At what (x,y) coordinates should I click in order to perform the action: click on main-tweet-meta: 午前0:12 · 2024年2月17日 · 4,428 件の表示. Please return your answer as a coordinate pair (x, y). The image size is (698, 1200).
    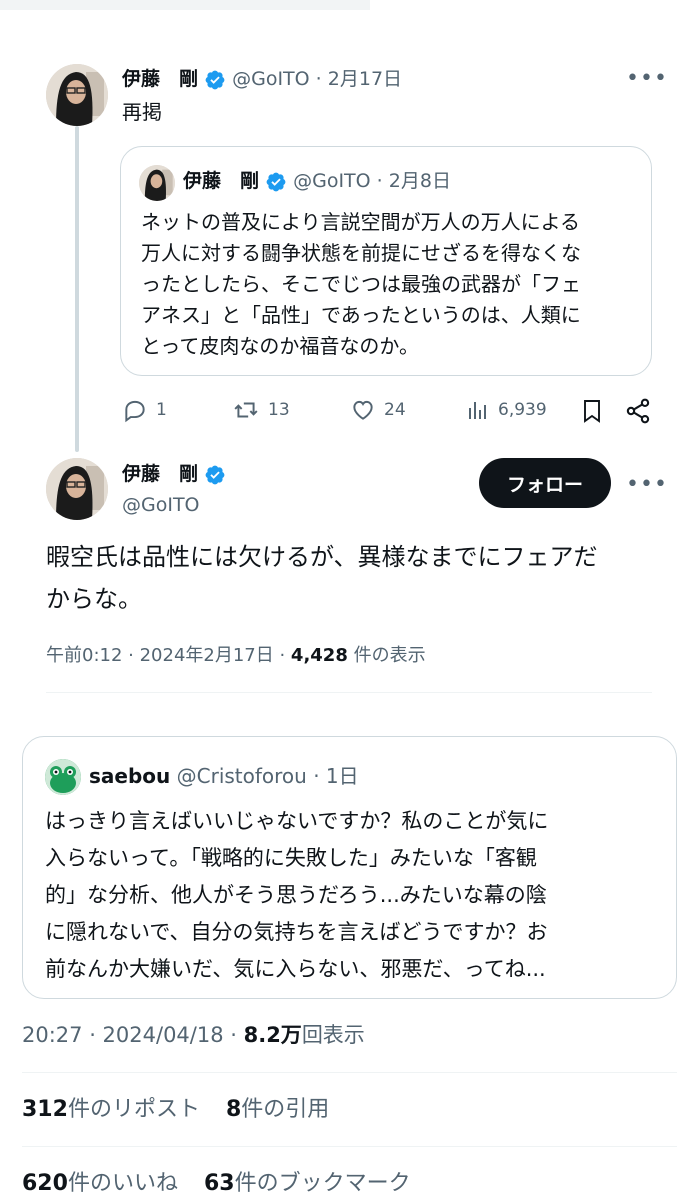
    Looking at the image, I should click on (236, 654).